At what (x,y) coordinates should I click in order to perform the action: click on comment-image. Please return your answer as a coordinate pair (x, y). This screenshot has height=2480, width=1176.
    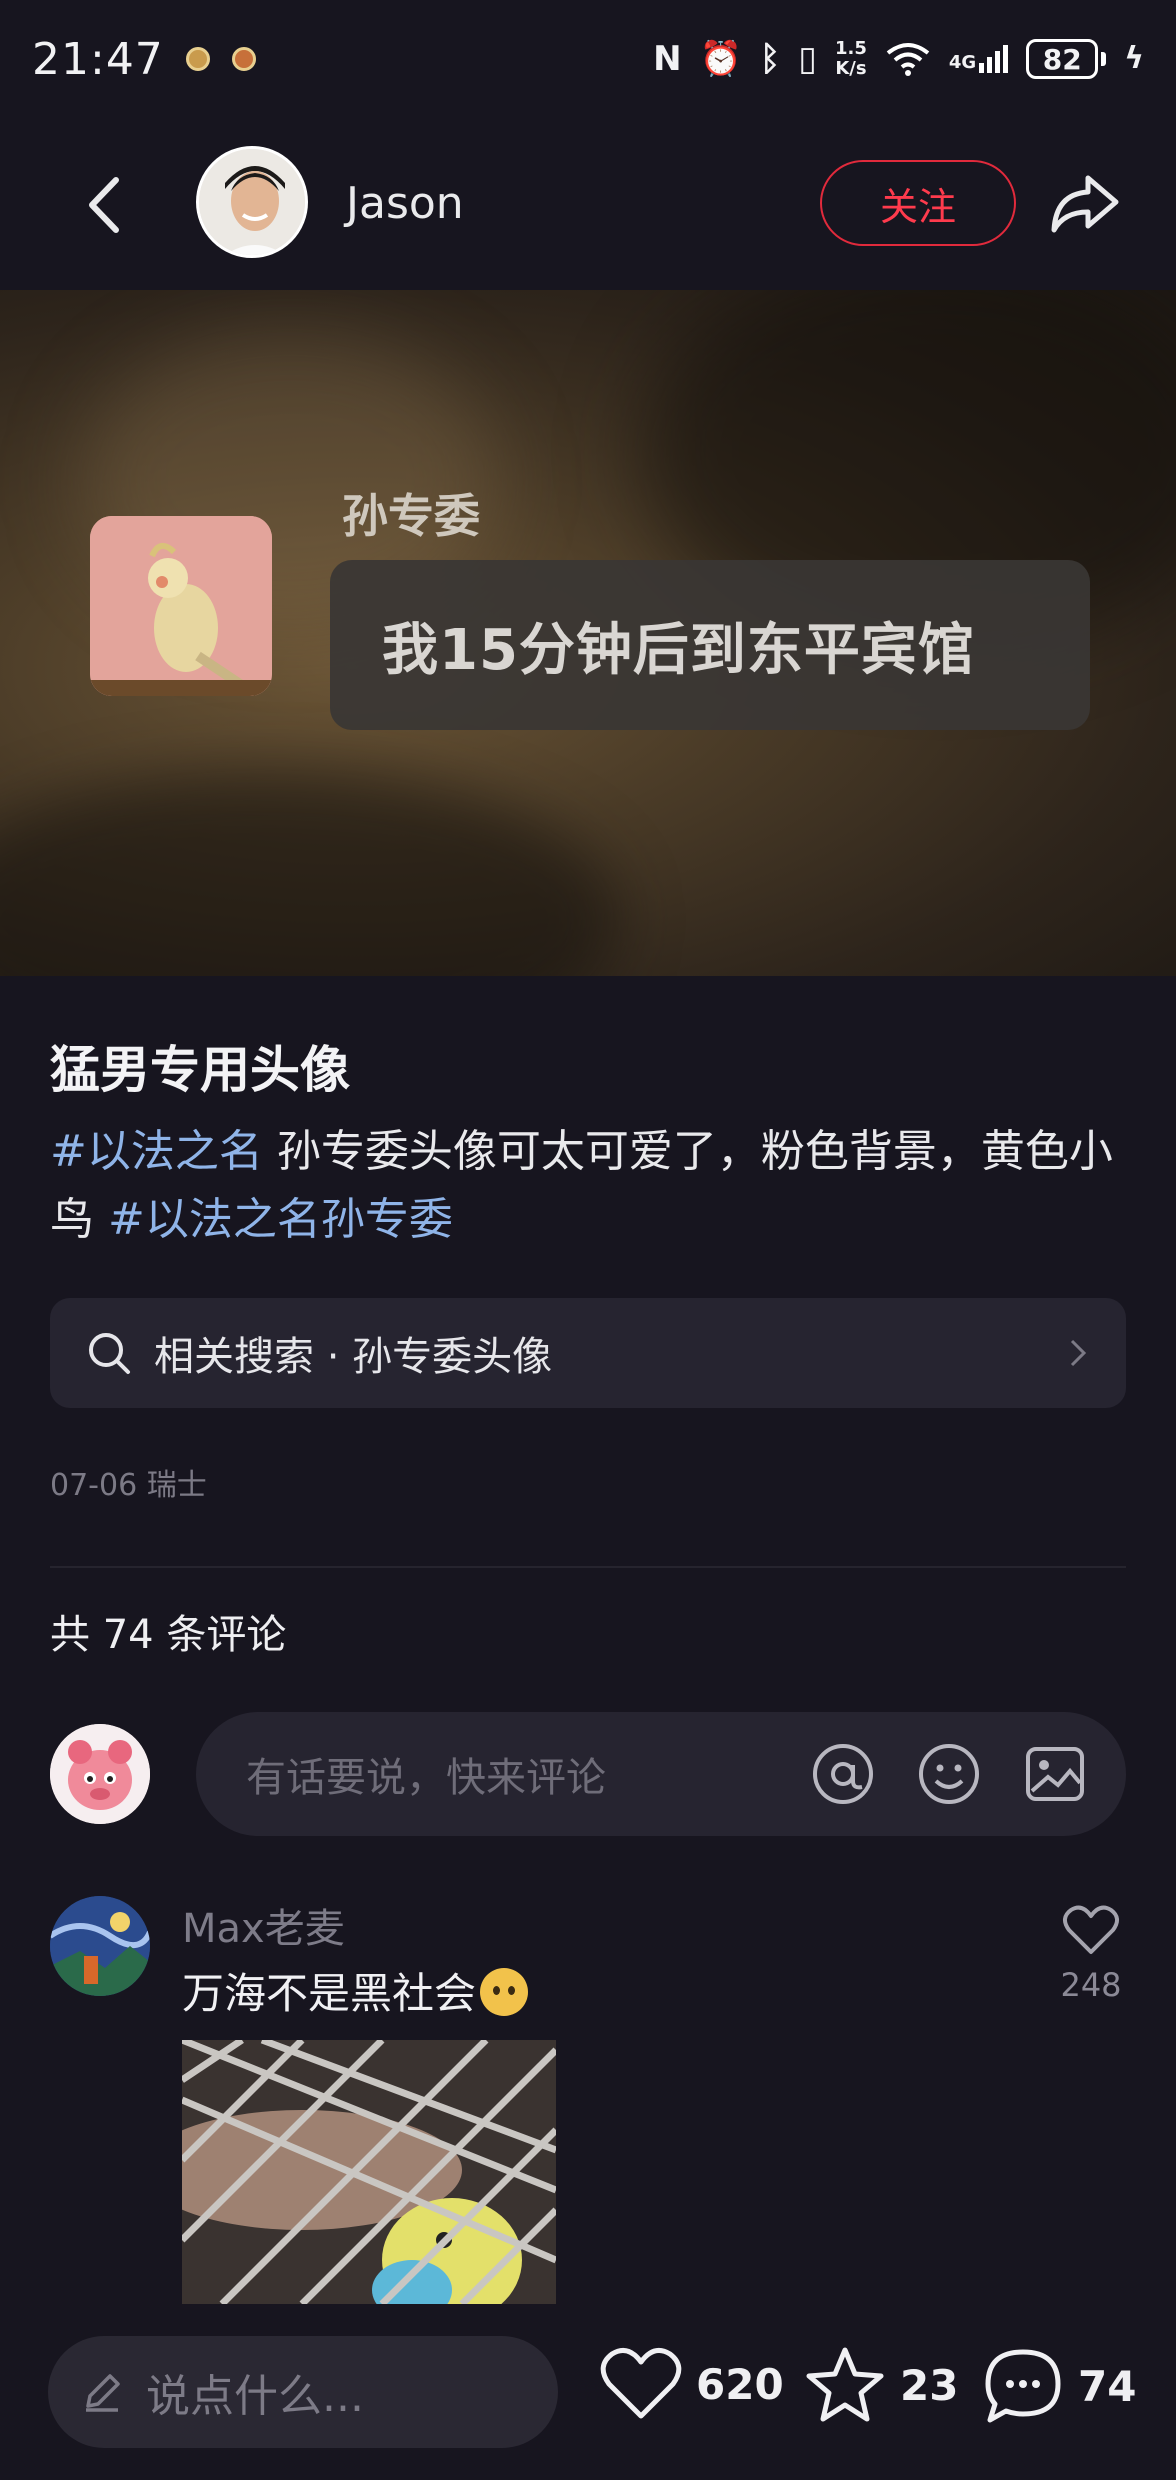
    Looking at the image, I should click on (369, 2172).